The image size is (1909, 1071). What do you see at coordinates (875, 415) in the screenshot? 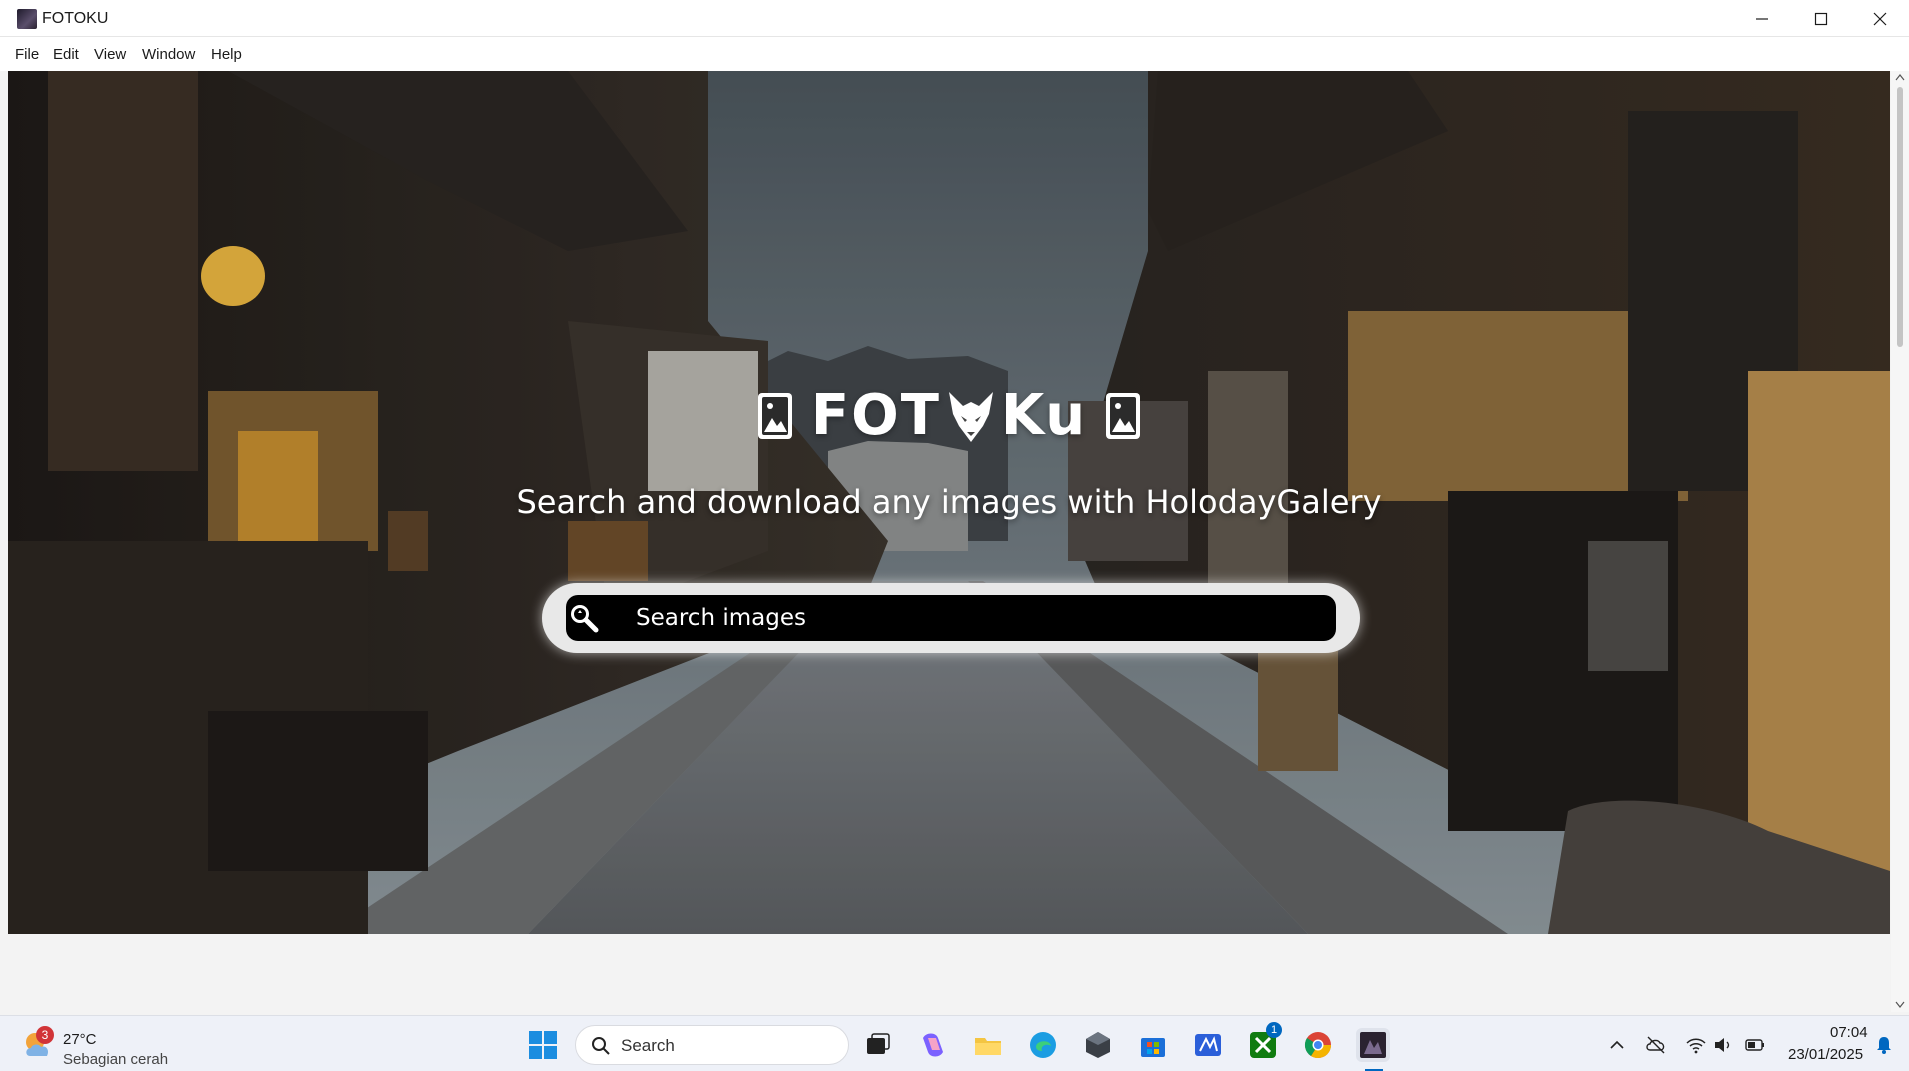
I see `brand-text-left: FOT` at bounding box center [875, 415].